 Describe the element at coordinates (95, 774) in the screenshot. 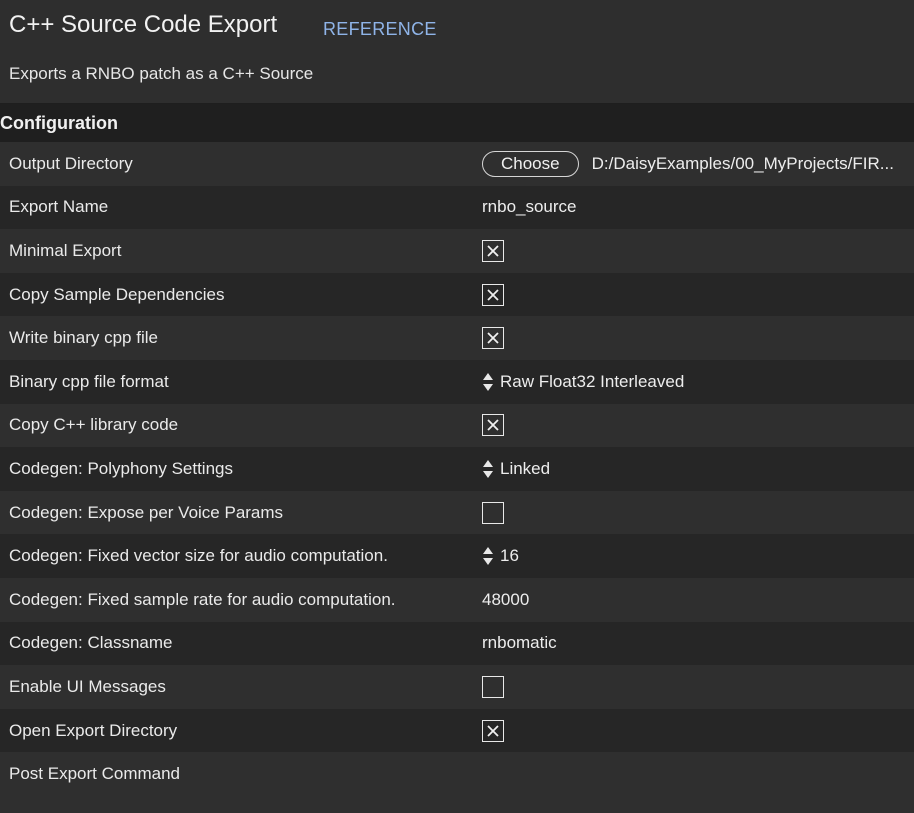

I see `config-row-label: Post Export Command` at that location.